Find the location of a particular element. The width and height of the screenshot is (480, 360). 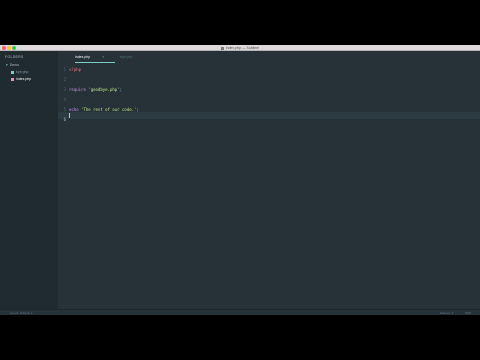

line-number: 3 is located at coordinates (64, 89).